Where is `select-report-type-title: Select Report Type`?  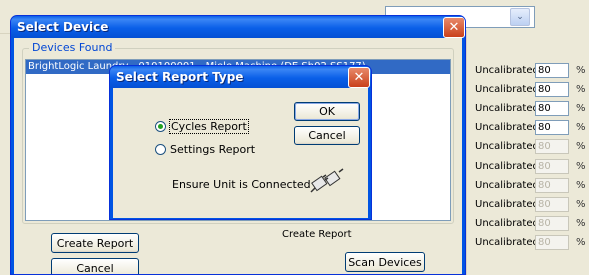
select-report-type-title: Select Report Type is located at coordinates (240, 77).